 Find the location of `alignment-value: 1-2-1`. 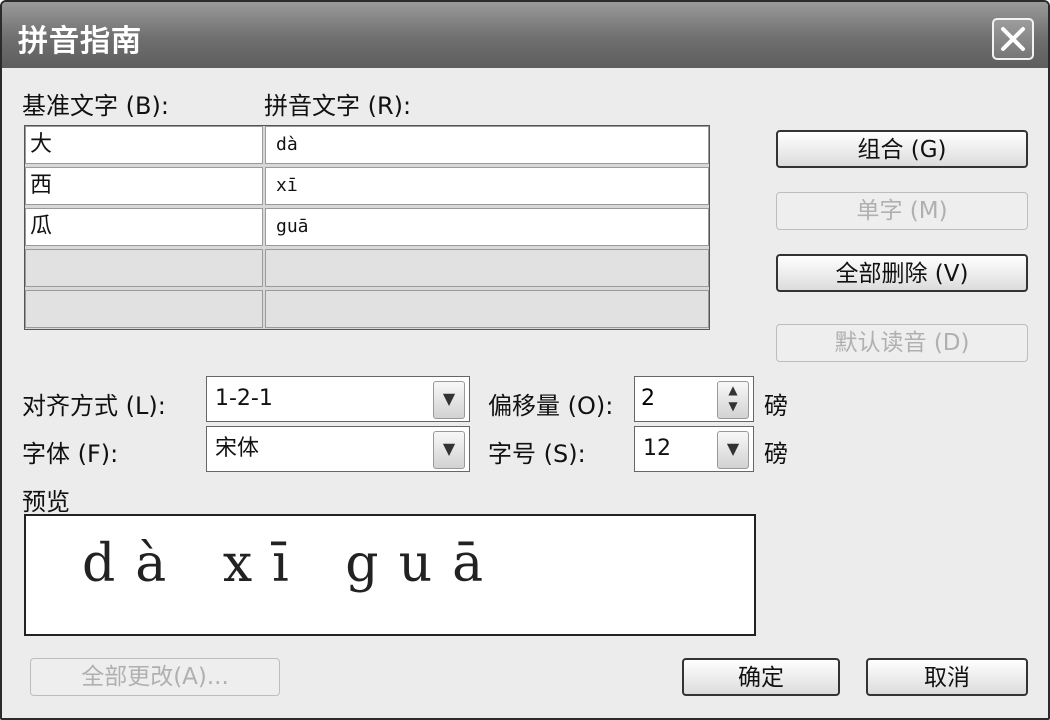

alignment-value: 1-2-1 is located at coordinates (244, 398).